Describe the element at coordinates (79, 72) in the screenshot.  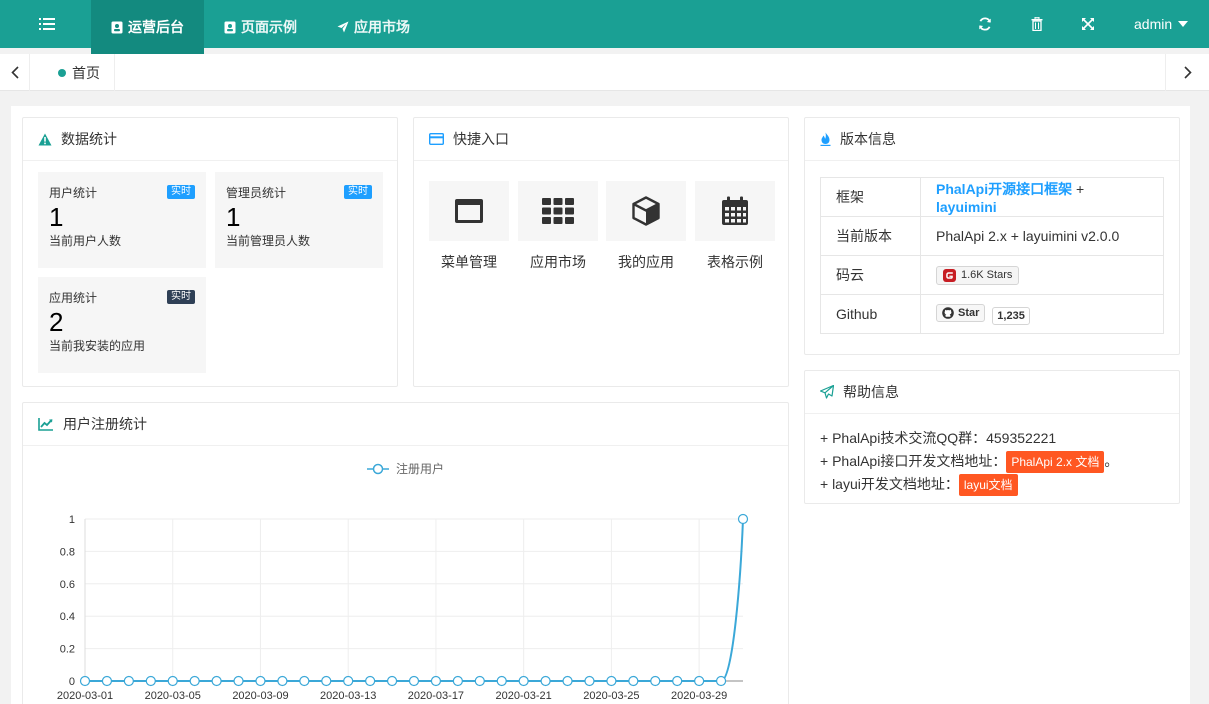
I see `tab-home: 首页` at that location.